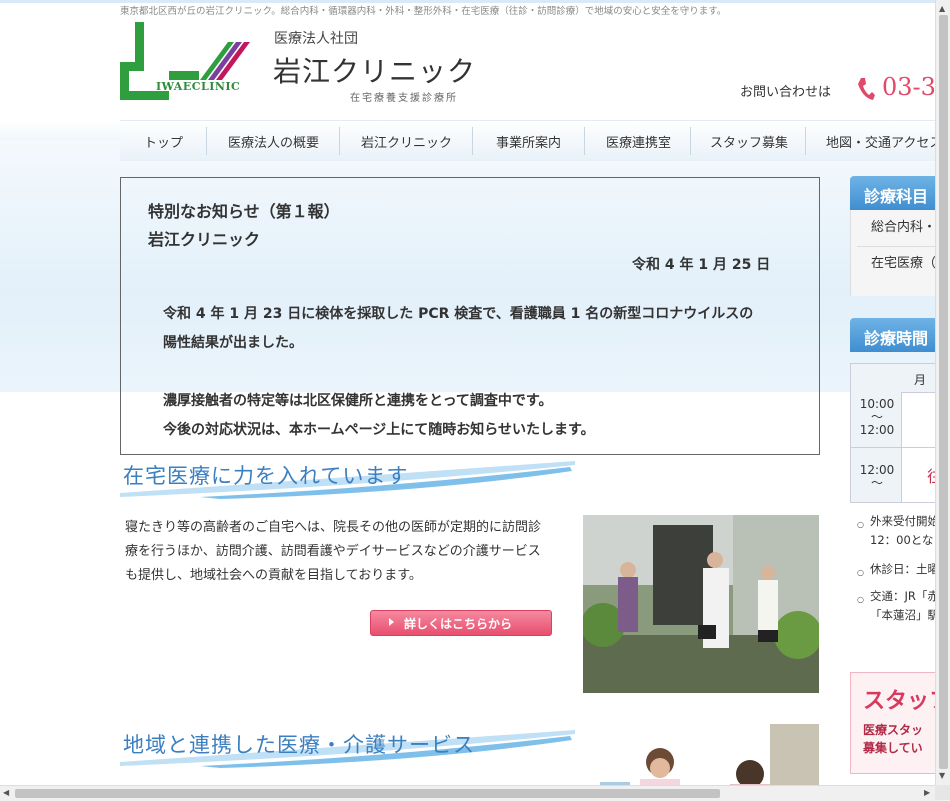 This screenshot has height=801, width=950. I want to click on scrollbar-corner, so click(942, 792).